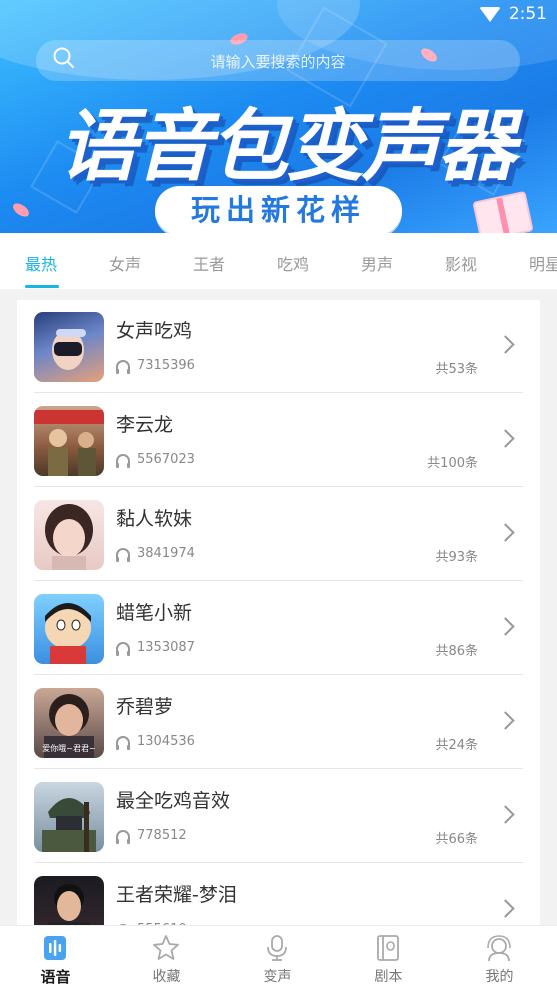 This screenshot has width=557, height=992. Describe the element at coordinates (388, 977) in the screenshot. I see `nav-label: 剧本` at that location.